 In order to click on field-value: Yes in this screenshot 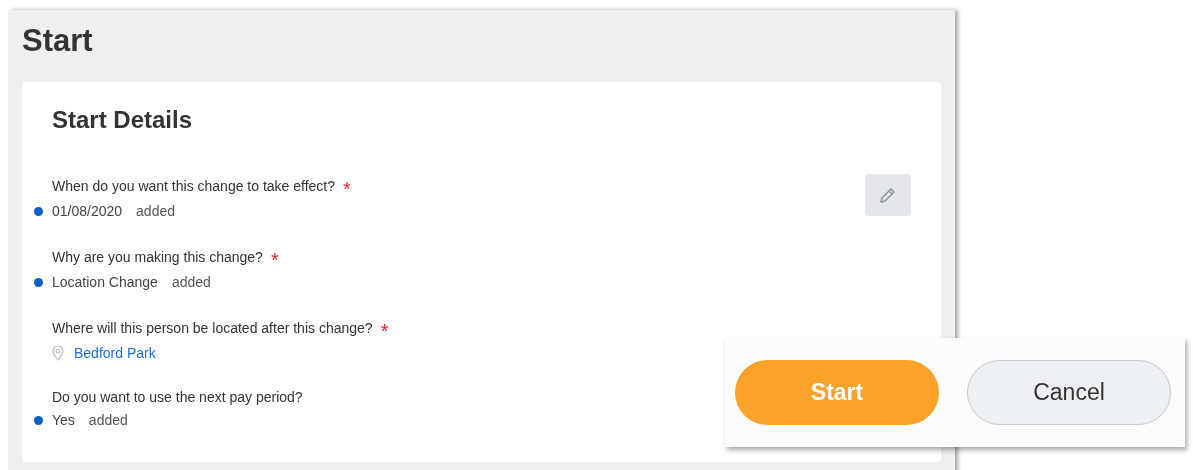, I will do `click(63, 420)`.